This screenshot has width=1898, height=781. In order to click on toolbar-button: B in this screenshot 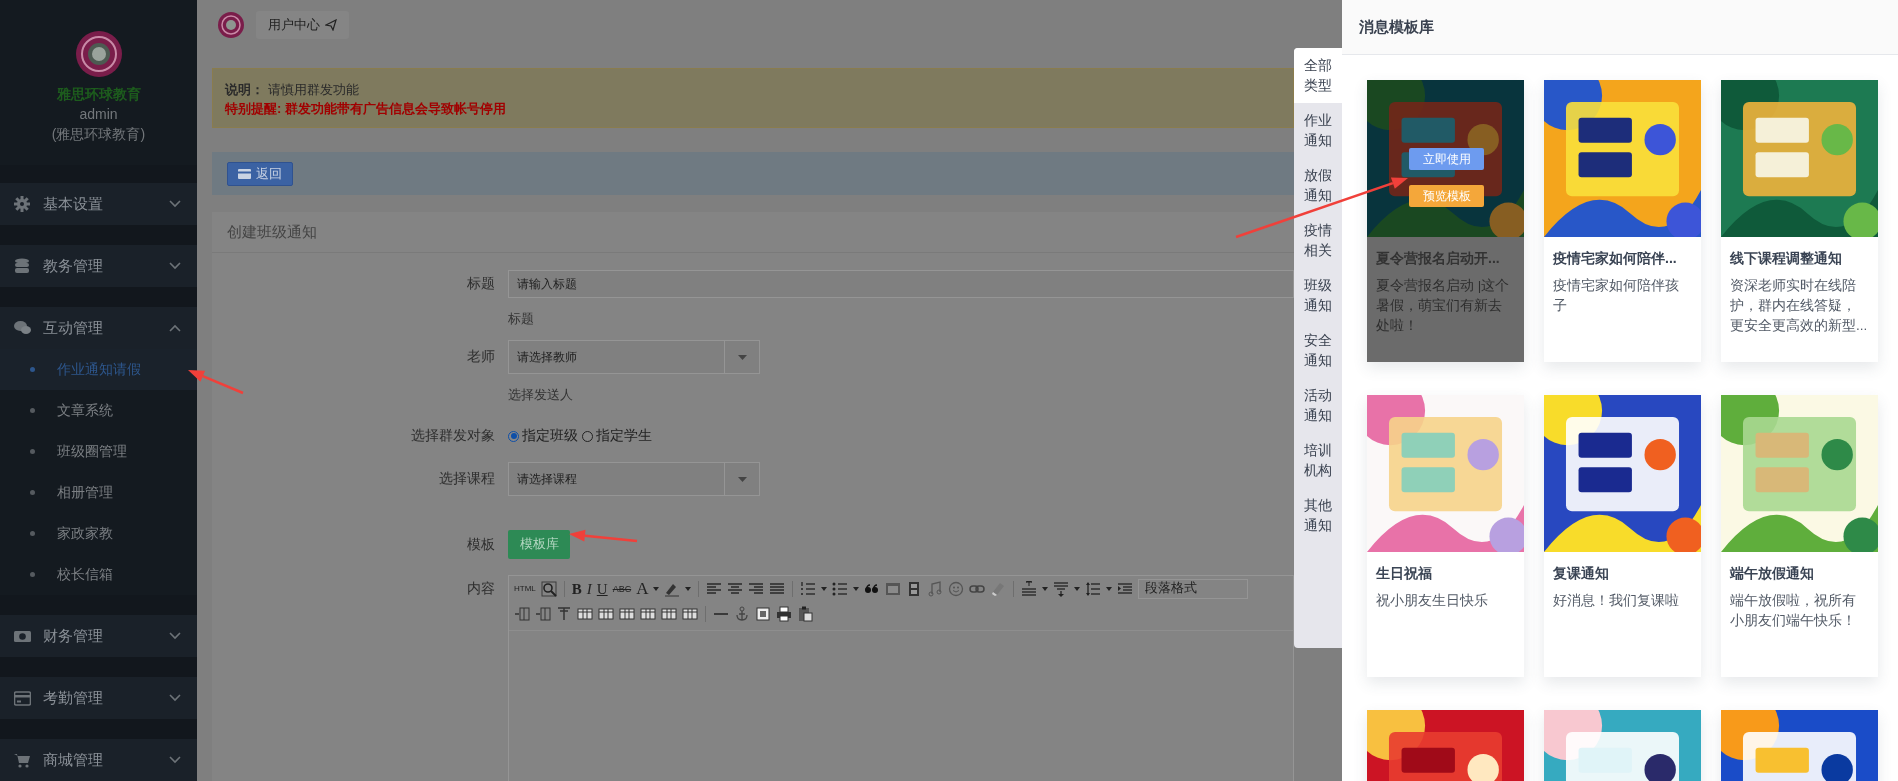, I will do `click(576, 588)`.